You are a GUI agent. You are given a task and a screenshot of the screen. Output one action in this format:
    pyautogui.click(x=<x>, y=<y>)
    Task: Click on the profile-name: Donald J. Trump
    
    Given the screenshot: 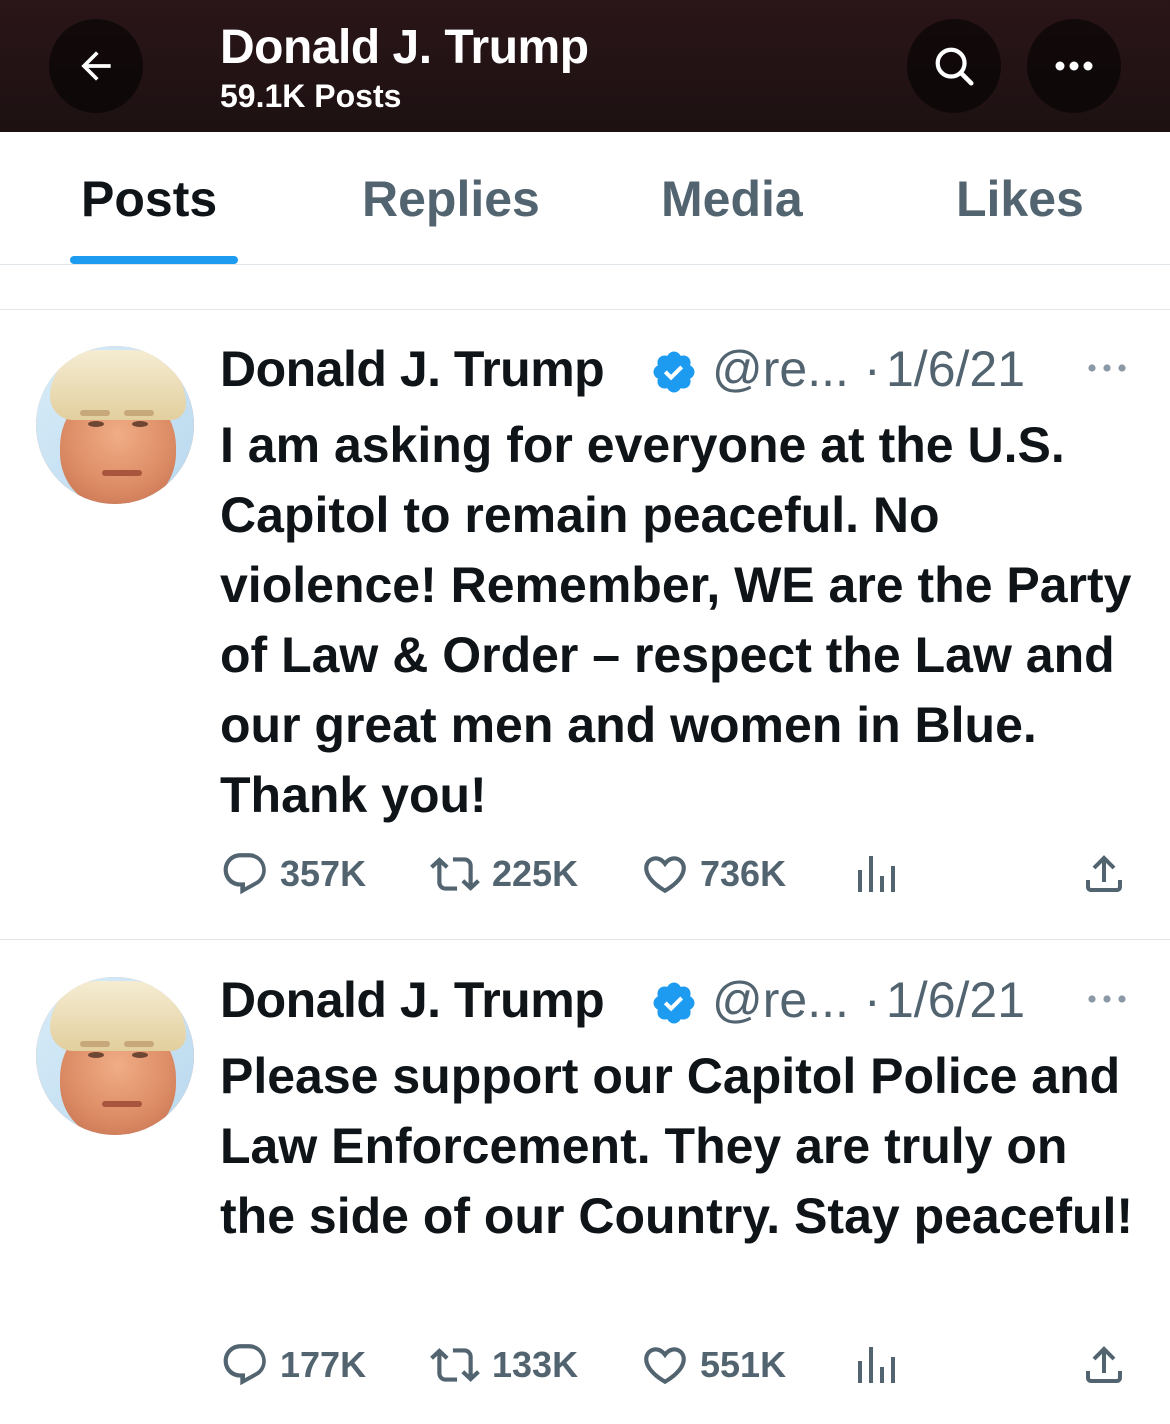 What is the action you would take?
    pyautogui.click(x=404, y=47)
    